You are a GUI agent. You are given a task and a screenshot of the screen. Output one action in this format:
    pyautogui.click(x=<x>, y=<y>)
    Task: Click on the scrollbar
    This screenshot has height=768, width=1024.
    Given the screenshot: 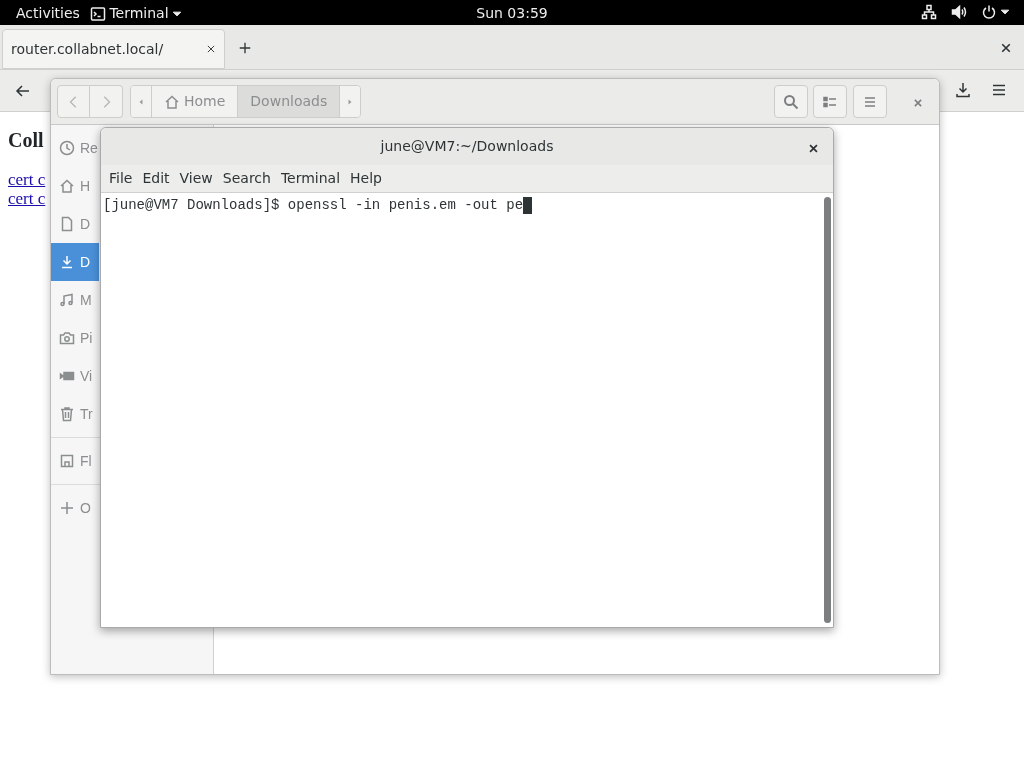 What is the action you would take?
    pyautogui.click(x=827, y=410)
    